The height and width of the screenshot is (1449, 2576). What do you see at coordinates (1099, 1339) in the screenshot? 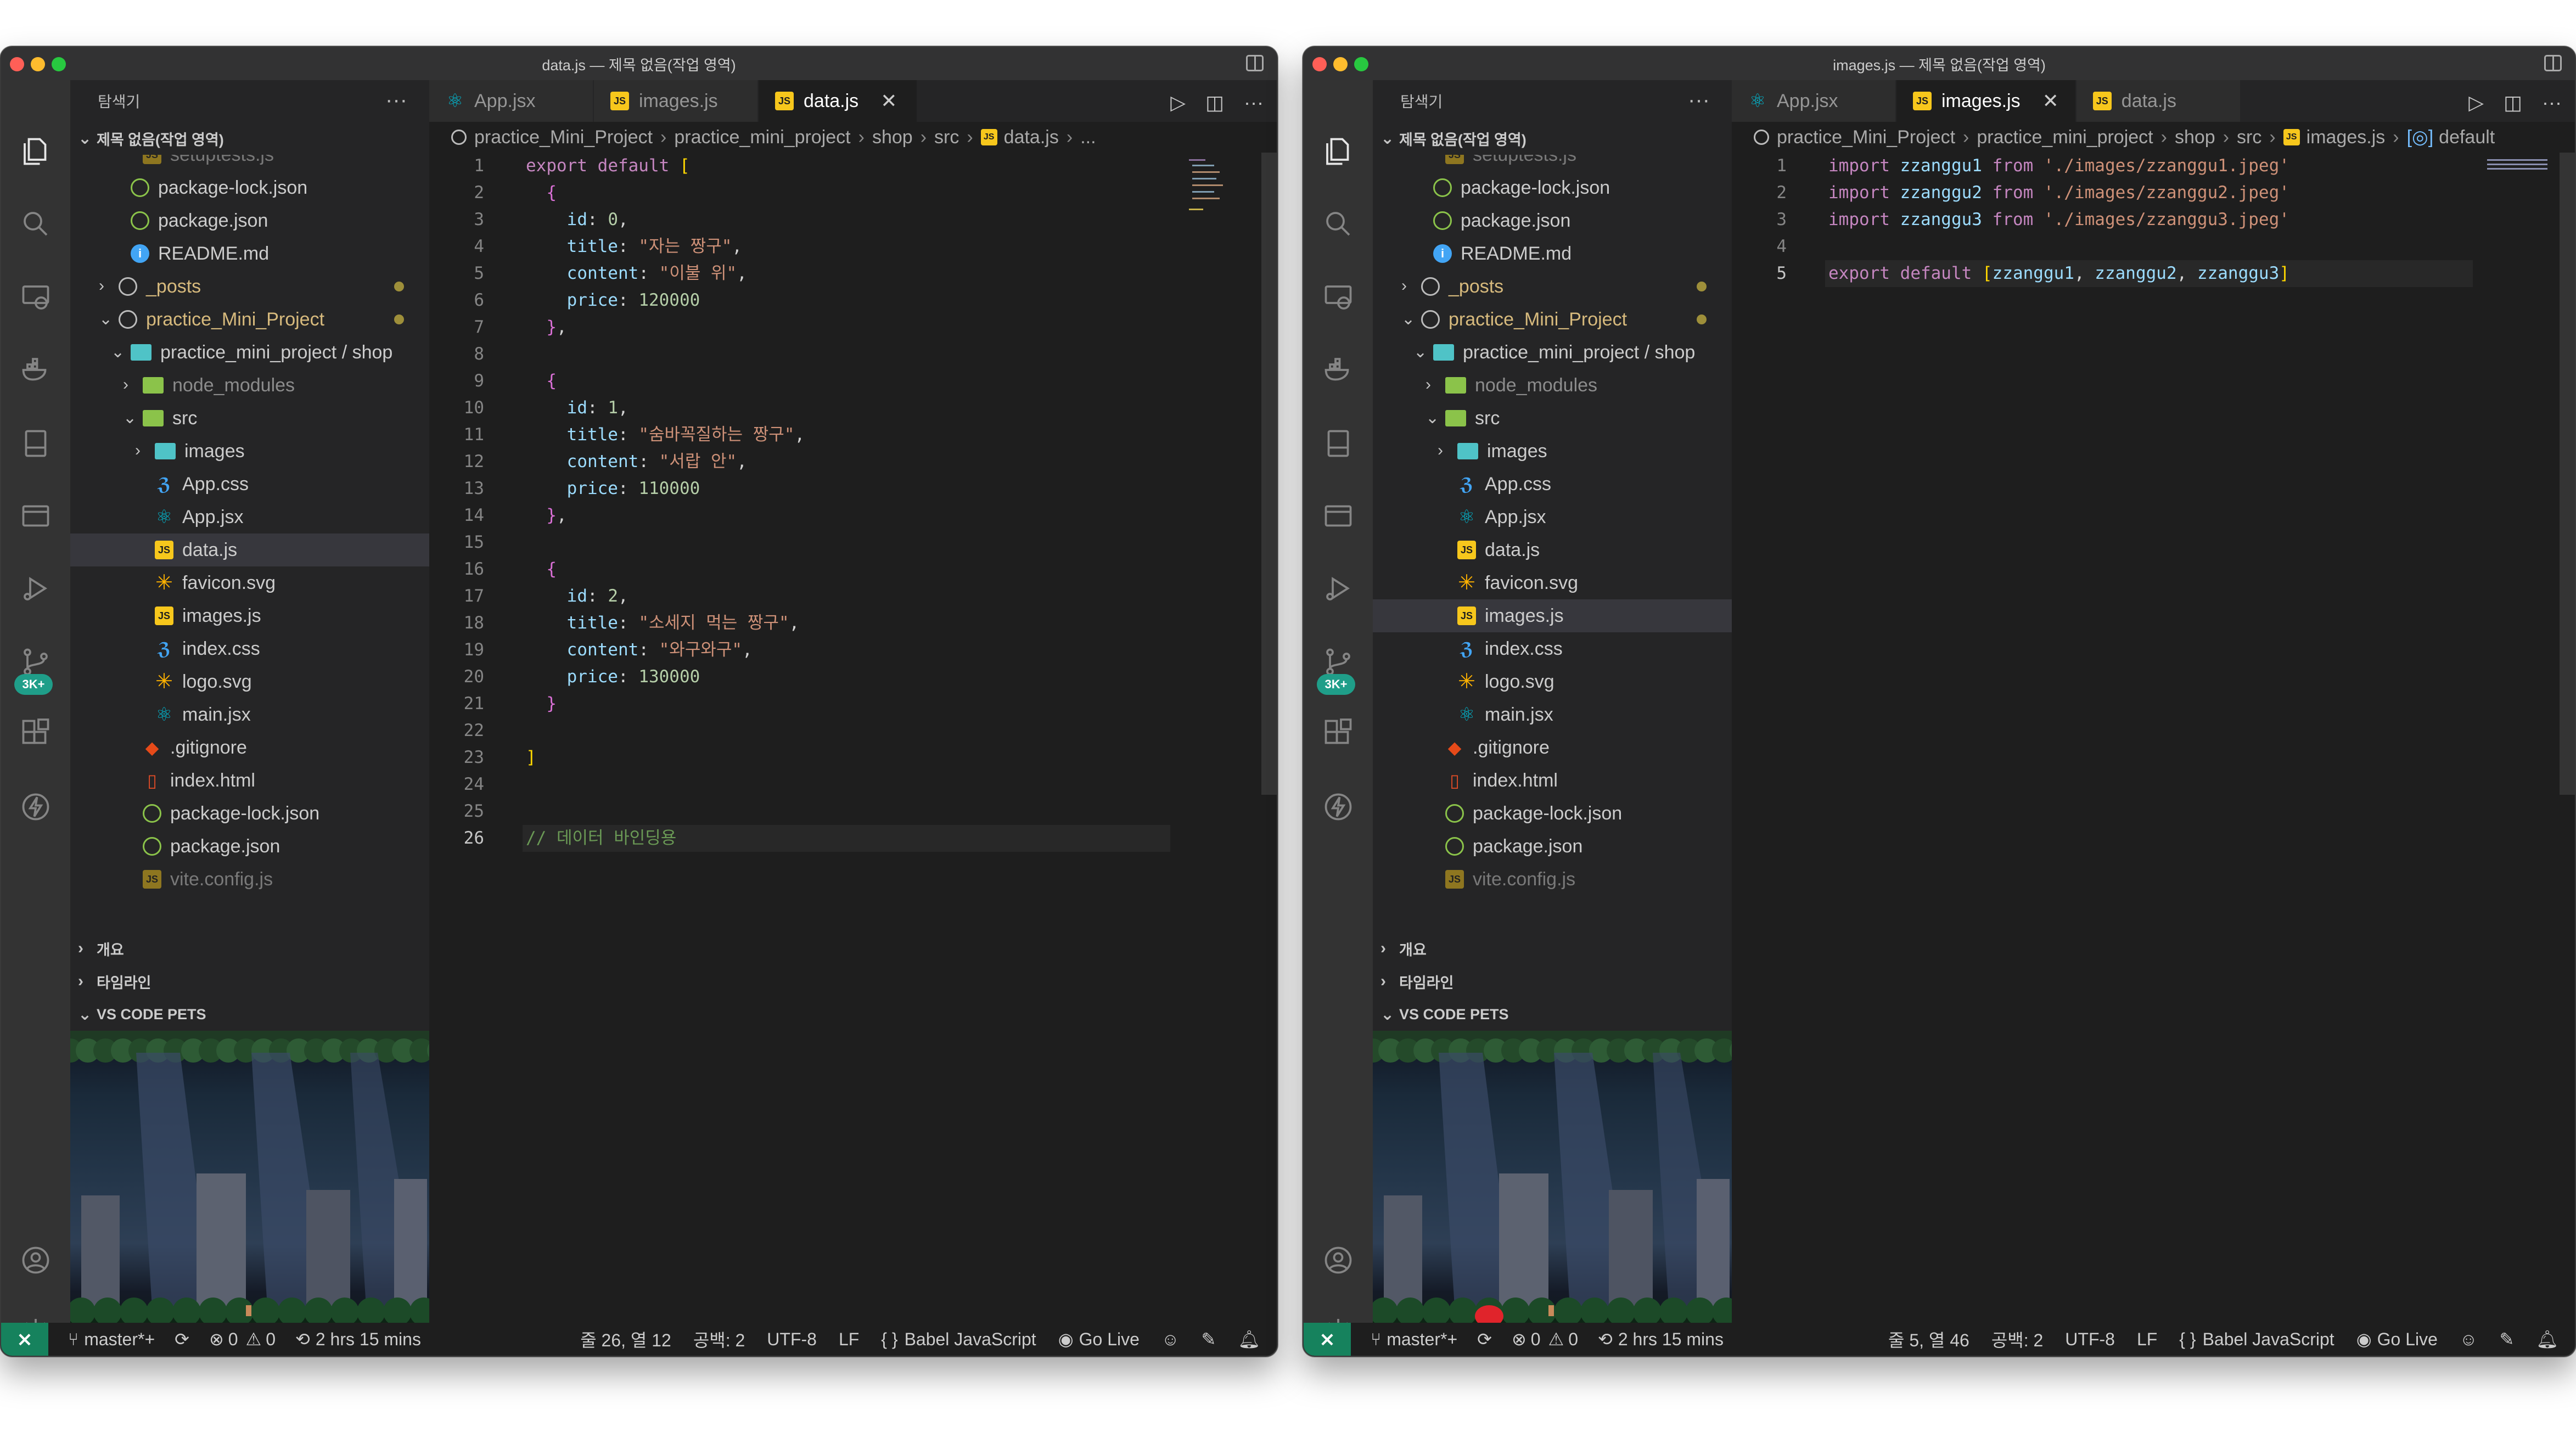
I see `go-live-button: ◉ Go Live` at bounding box center [1099, 1339].